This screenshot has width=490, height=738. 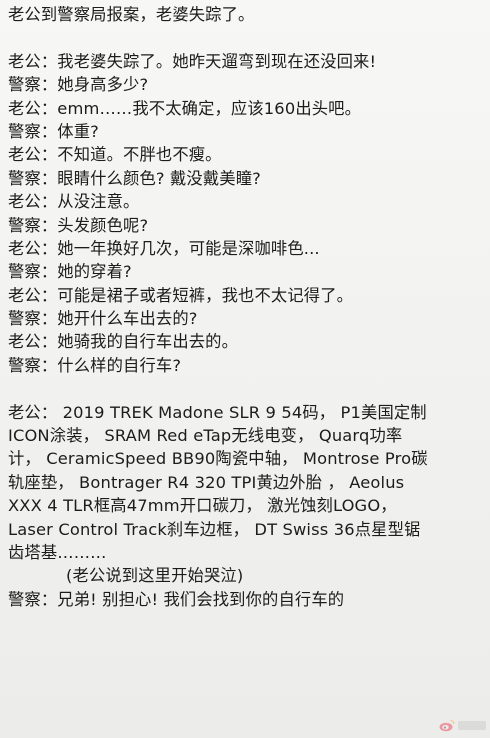 I want to click on dialogue-line: 老公：她骑我的自行车出去的。, so click(x=247, y=341).